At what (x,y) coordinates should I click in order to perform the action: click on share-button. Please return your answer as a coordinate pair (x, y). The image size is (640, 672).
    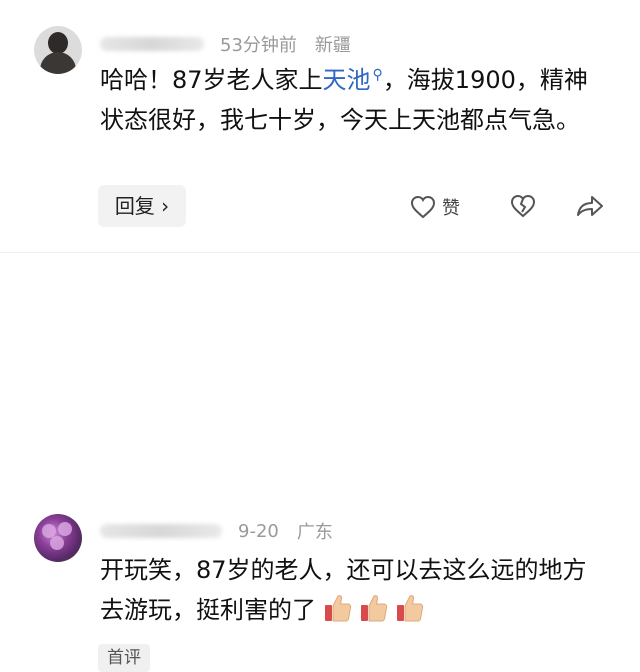
    Looking at the image, I should click on (590, 208).